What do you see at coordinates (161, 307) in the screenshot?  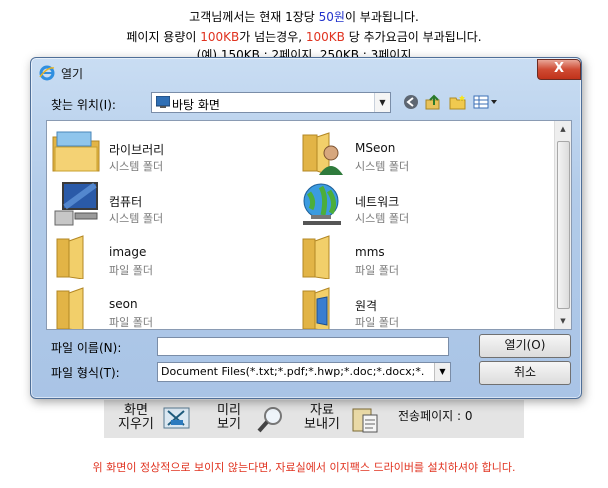 I see `list-item: seon 파일 폴더` at bounding box center [161, 307].